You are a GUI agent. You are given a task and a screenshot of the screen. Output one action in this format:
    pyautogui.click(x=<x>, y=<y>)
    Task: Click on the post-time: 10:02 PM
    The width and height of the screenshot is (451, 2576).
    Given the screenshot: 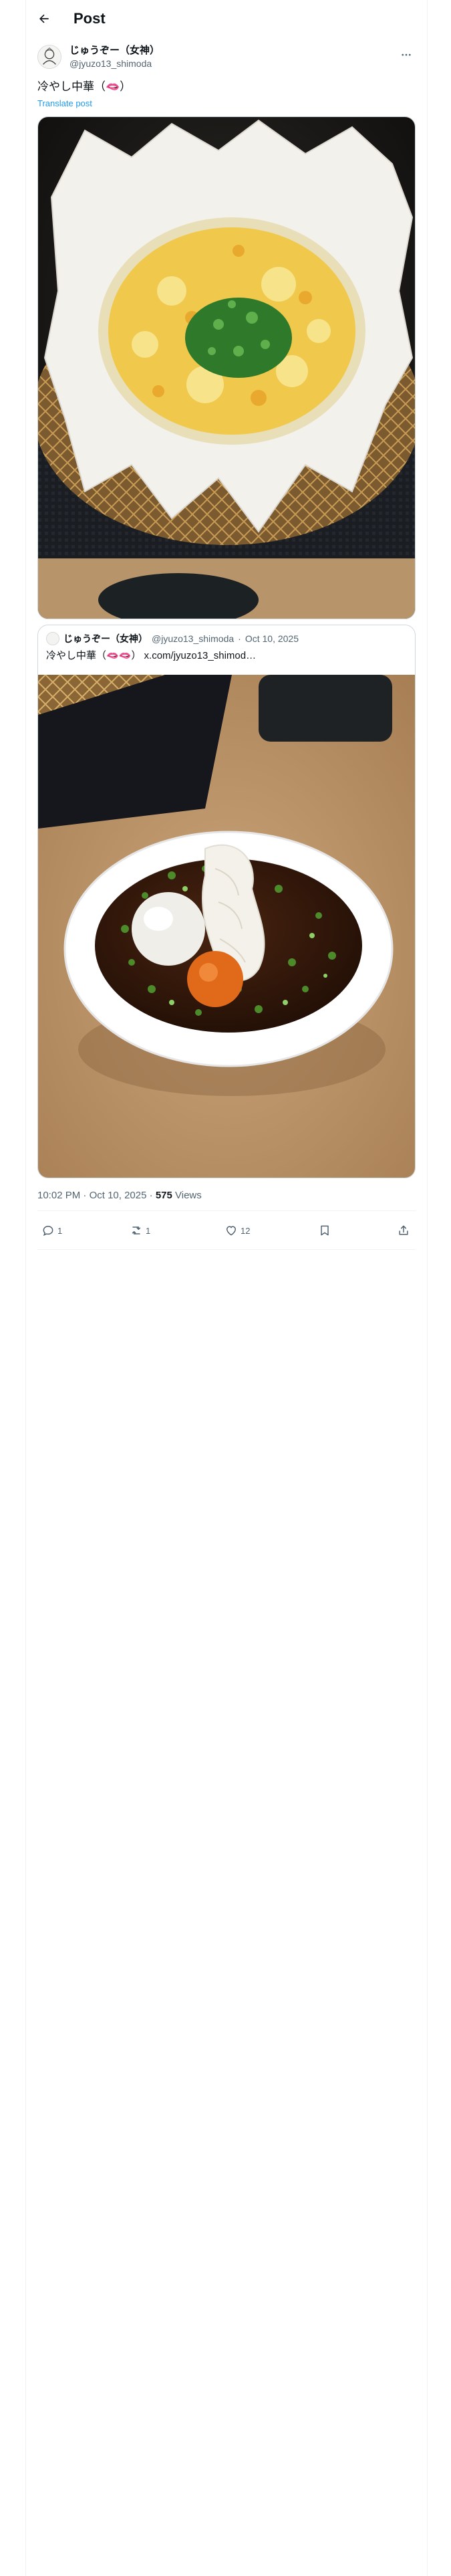 What is the action you would take?
    pyautogui.click(x=58, y=1195)
    